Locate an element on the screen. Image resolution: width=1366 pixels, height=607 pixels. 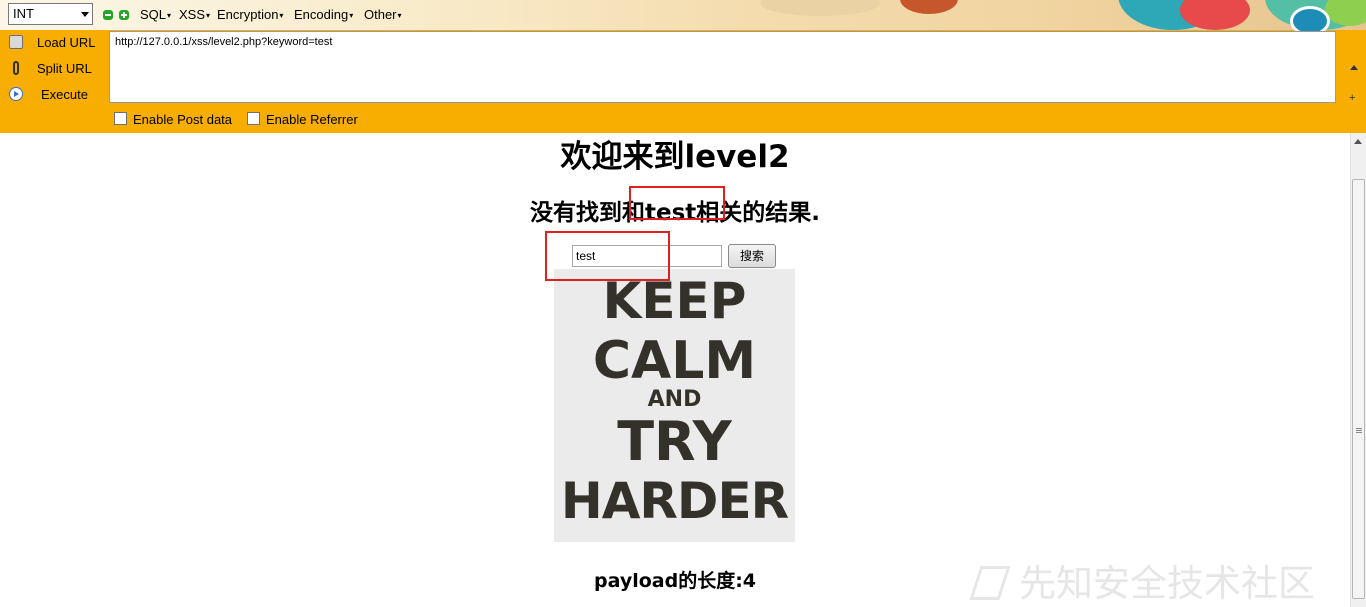
page-scrollbar is located at coordinates (1358, 370).